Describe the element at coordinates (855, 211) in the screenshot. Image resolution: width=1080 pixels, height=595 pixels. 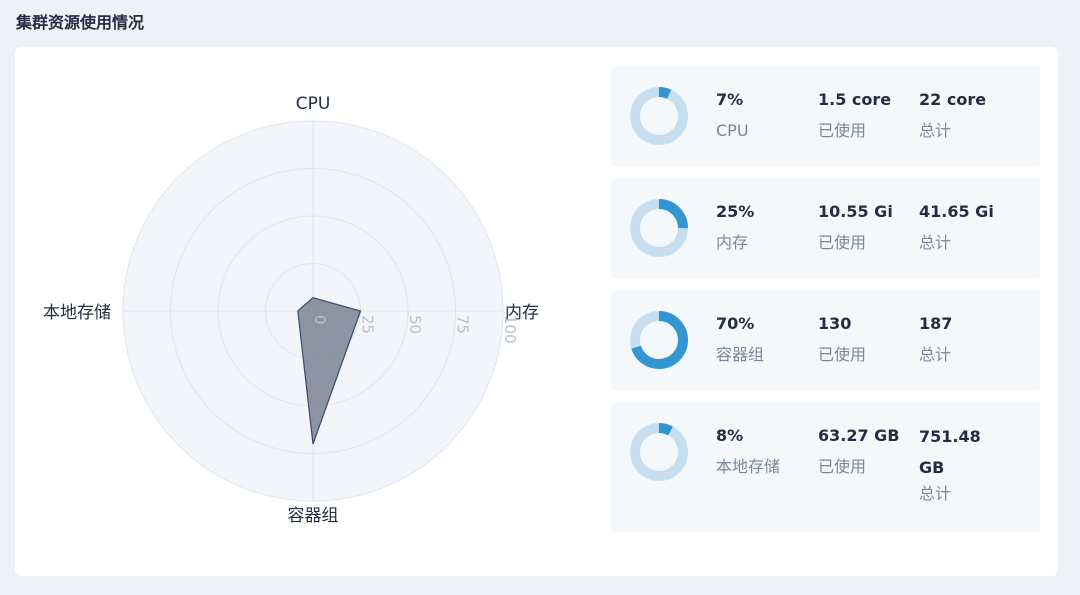
I see `stat-used: 10.55 Gi` at that location.